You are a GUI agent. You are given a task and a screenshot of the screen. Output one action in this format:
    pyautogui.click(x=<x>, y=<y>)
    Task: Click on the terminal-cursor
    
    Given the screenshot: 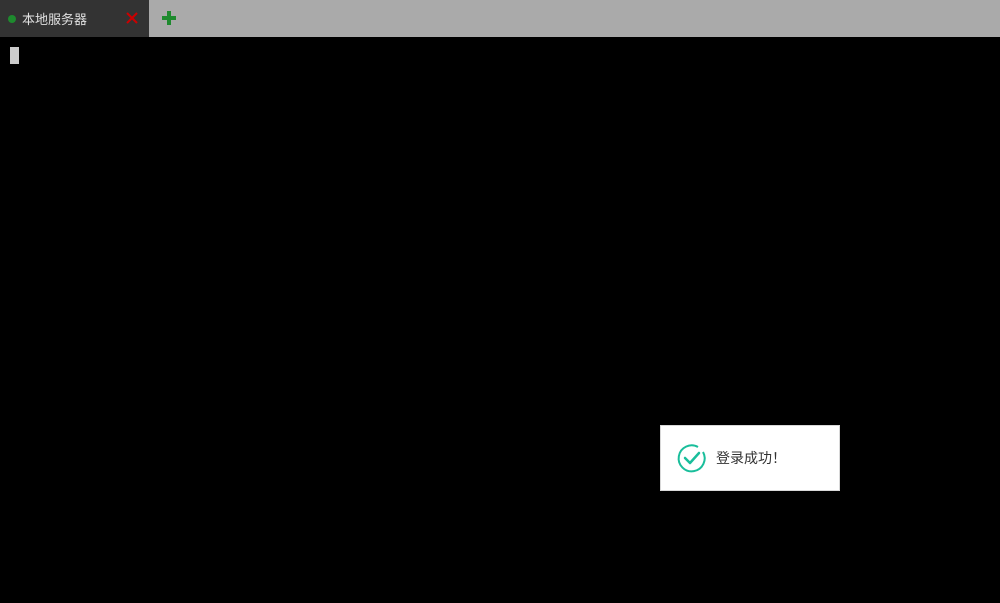 What is the action you would take?
    pyautogui.click(x=14, y=55)
    